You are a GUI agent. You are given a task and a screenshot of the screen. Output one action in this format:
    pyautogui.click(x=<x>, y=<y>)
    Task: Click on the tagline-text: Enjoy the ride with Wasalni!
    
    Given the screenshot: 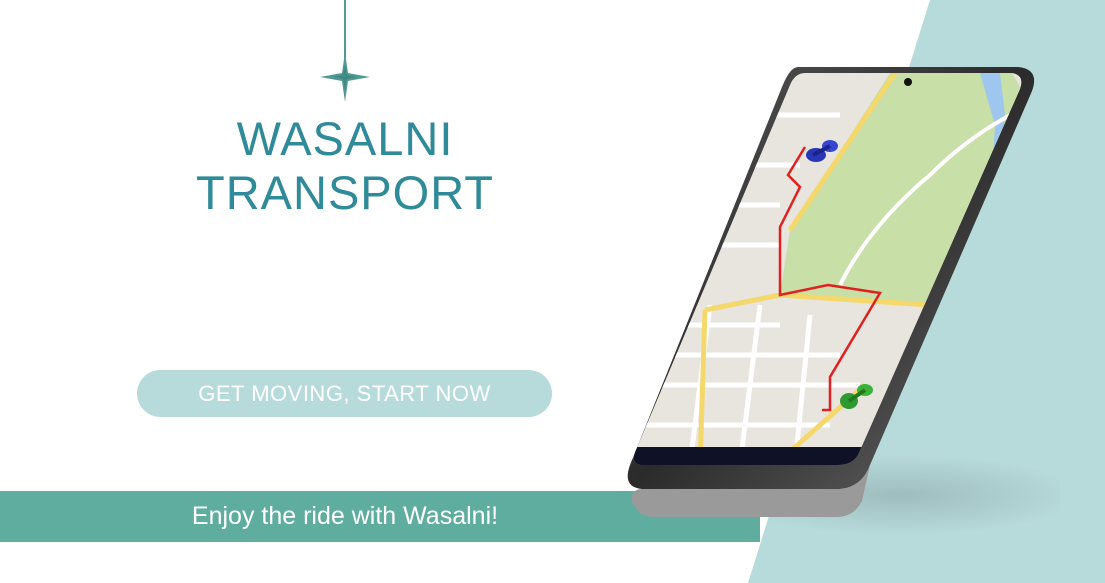 What is the action you would take?
    pyautogui.click(x=345, y=516)
    